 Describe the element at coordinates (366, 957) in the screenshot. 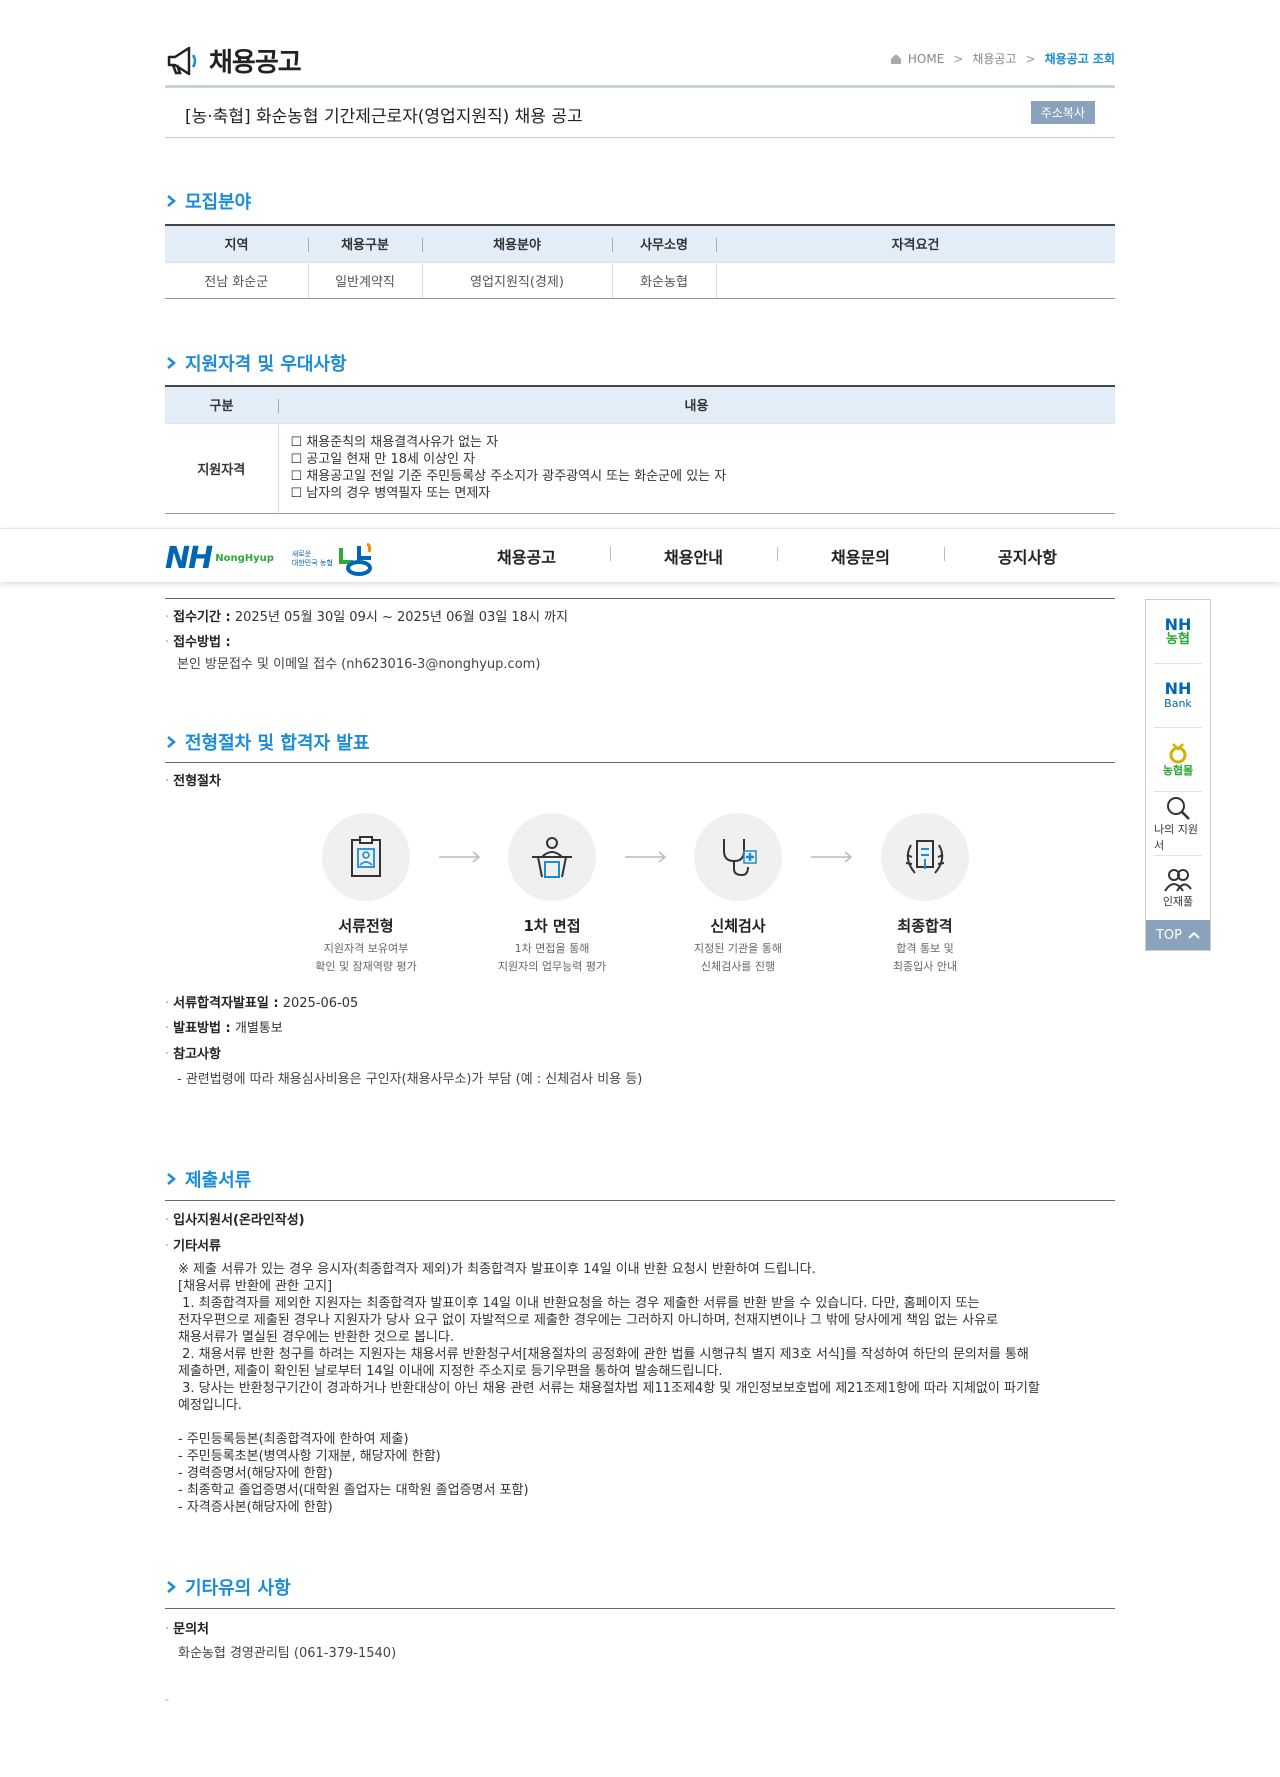

I see `step-desc: 지원자격 보유여부 확인 및 잠재역량 평가` at that location.